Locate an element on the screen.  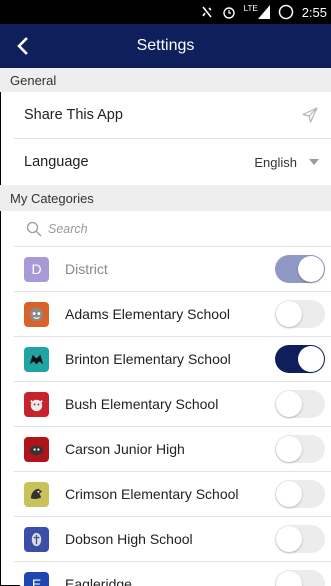
search-icon is located at coordinates (34, 229).